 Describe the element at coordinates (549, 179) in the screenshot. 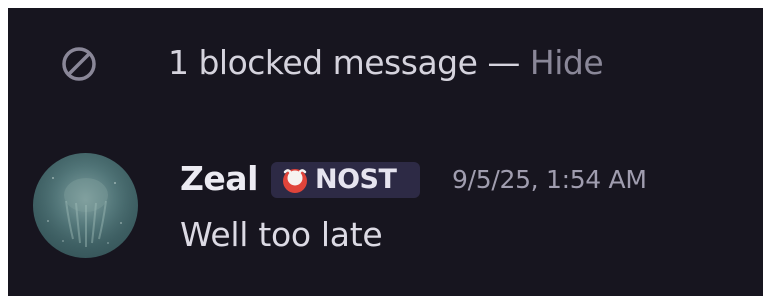

I see `message-timestamp: 9/5/25, 1:54 AM` at that location.